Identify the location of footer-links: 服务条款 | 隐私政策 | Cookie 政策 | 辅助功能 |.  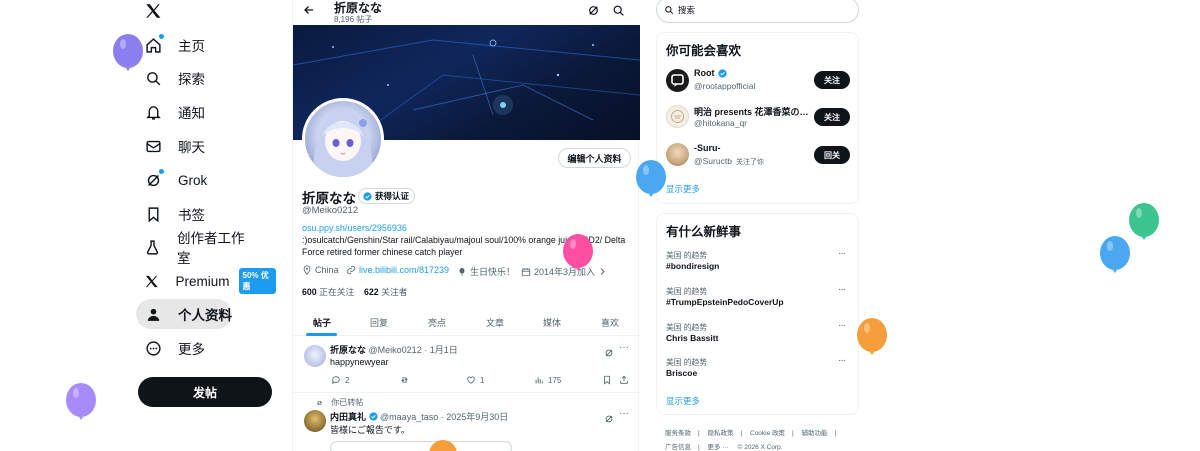
(751, 433).